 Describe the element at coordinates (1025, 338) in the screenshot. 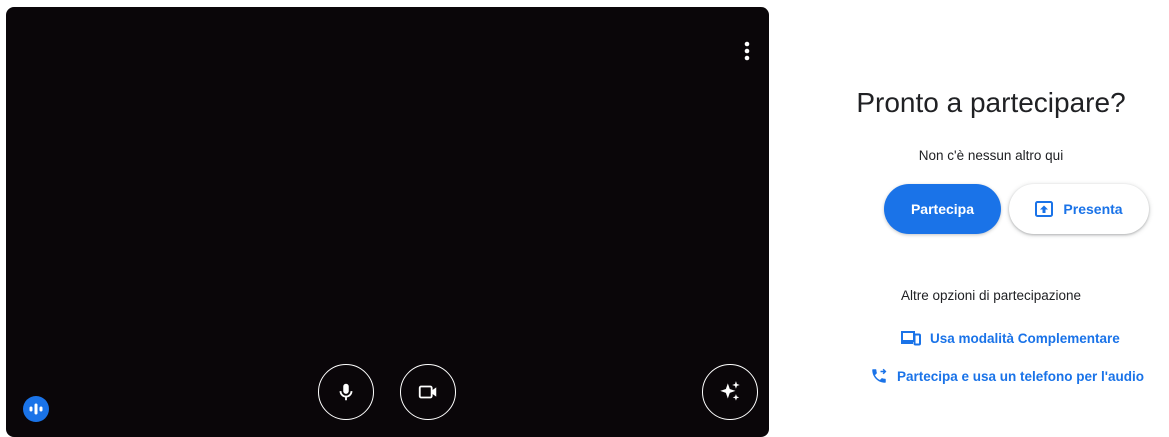

I see `companion-mode-label: Usa modalità Complementare` at that location.